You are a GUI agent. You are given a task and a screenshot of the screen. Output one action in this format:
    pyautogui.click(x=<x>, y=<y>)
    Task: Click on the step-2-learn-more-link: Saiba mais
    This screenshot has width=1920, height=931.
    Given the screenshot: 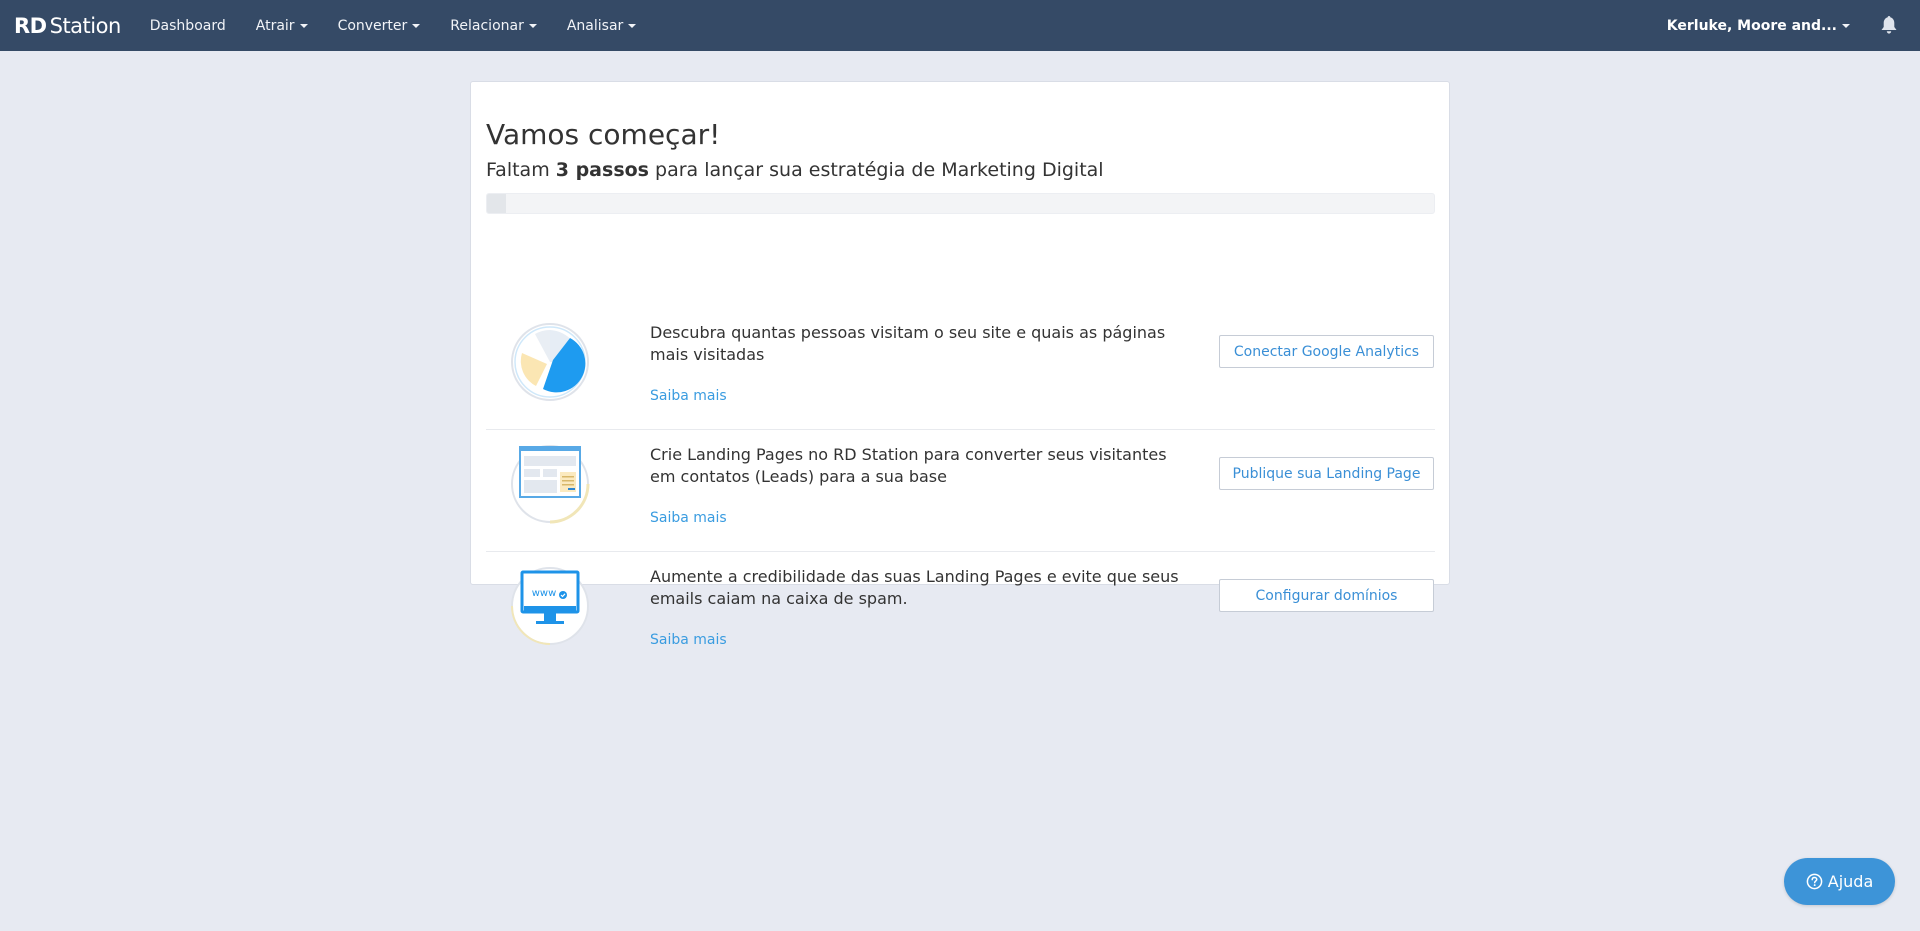 What is the action you would take?
    pyautogui.click(x=688, y=518)
    